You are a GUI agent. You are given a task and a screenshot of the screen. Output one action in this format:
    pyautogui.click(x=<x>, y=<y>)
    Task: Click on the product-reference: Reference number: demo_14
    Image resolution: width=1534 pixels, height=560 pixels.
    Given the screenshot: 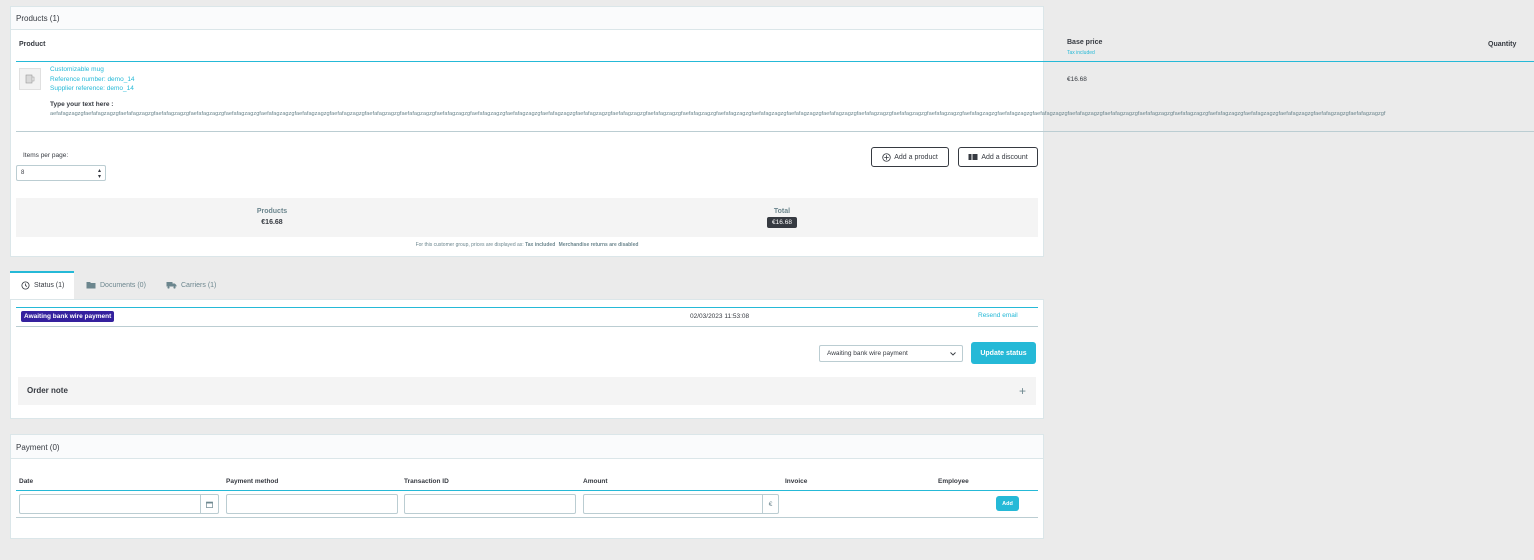 What is the action you would take?
    pyautogui.click(x=92, y=79)
    